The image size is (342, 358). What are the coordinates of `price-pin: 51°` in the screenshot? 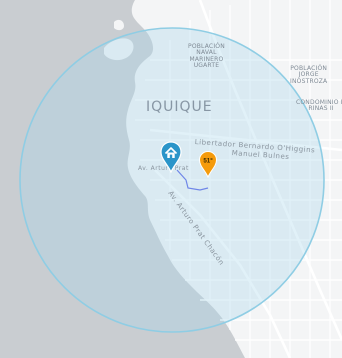 It's located at (208, 164).